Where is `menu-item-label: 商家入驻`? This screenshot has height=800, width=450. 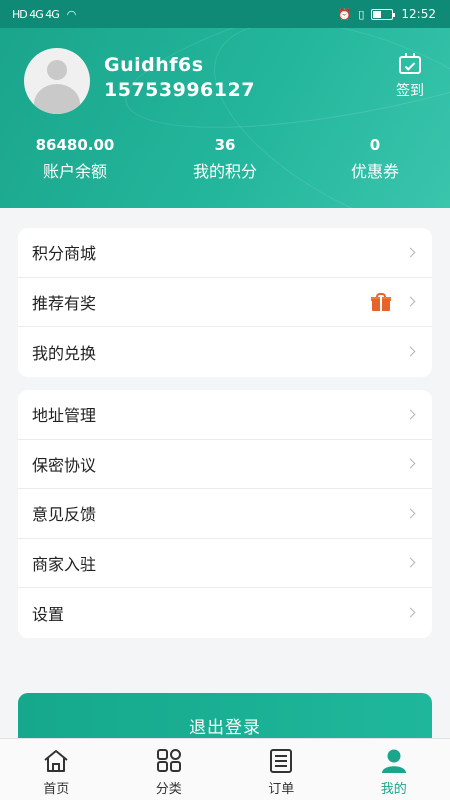
menu-item-label: 商家入驻 is located at coordinates (64, 564).